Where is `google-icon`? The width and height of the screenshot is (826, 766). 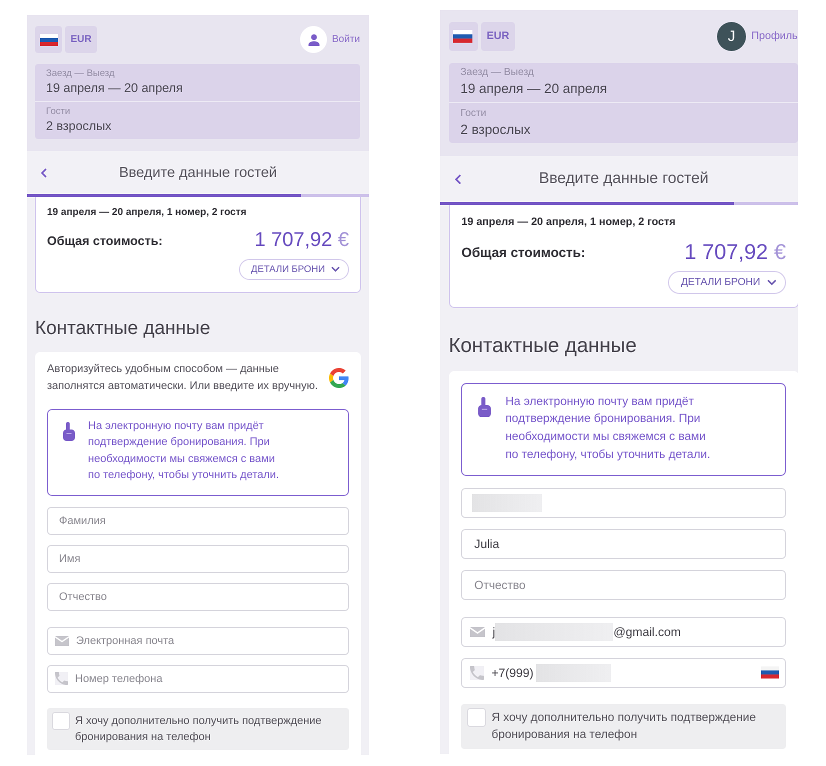
google-icon is located at coordinates (339, 378).